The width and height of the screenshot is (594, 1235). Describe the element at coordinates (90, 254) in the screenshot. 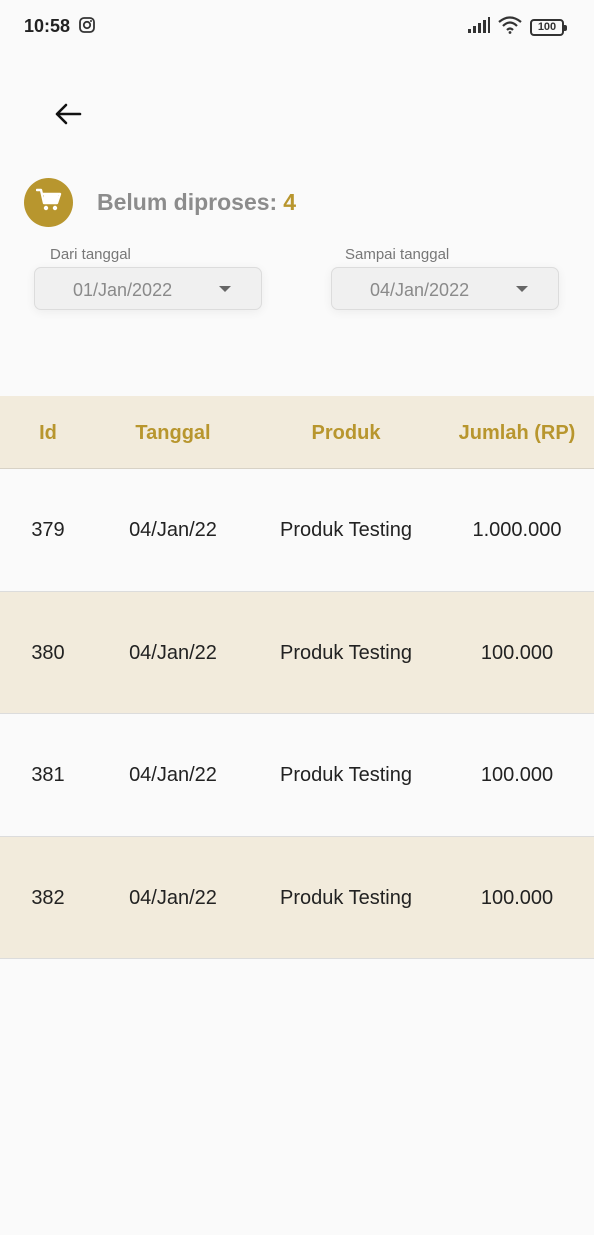

I see `from-date-caption: Dari tanggal` at that location.